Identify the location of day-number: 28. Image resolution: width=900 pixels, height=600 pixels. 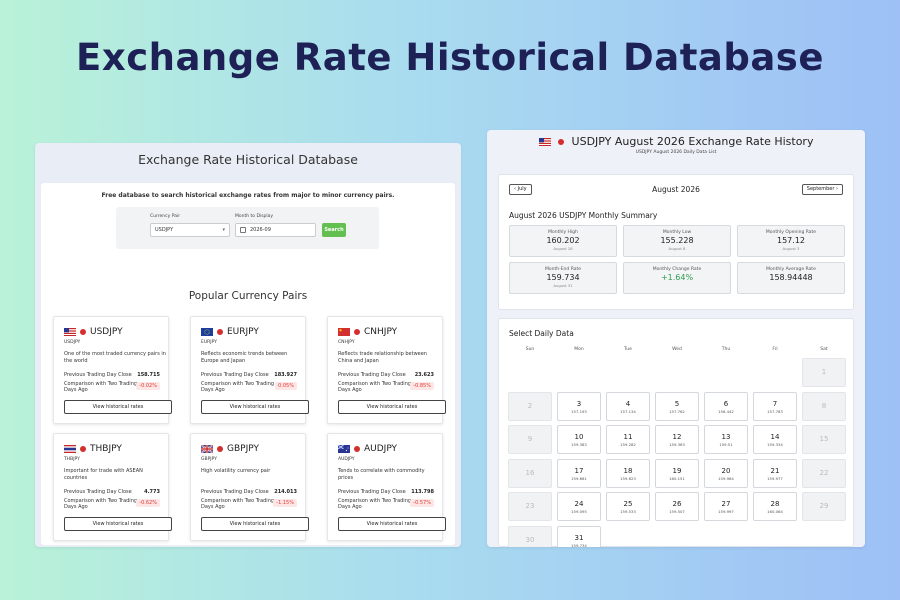
(775, 504).